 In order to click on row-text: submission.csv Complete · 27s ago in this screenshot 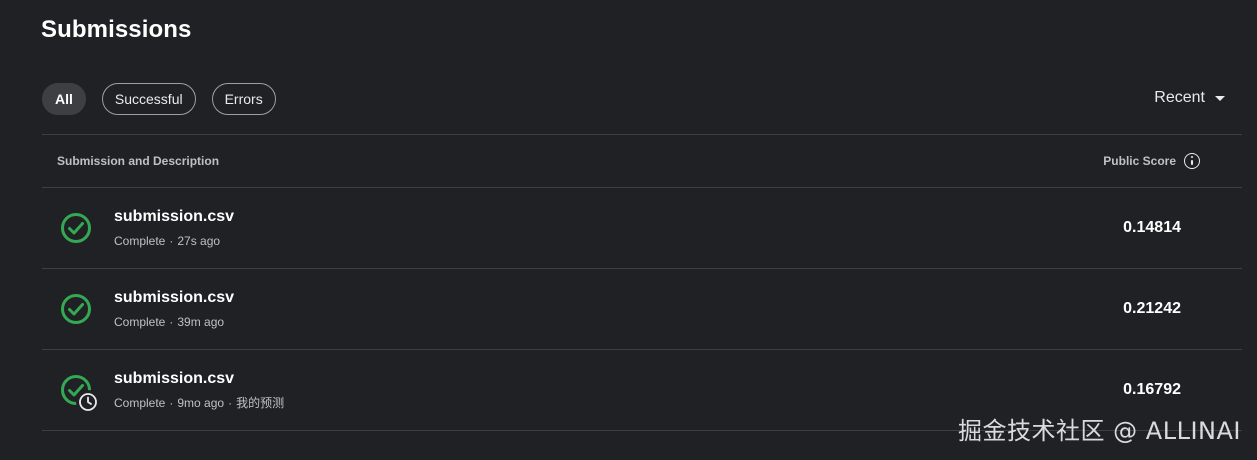, I will do `click(174, 228)`.